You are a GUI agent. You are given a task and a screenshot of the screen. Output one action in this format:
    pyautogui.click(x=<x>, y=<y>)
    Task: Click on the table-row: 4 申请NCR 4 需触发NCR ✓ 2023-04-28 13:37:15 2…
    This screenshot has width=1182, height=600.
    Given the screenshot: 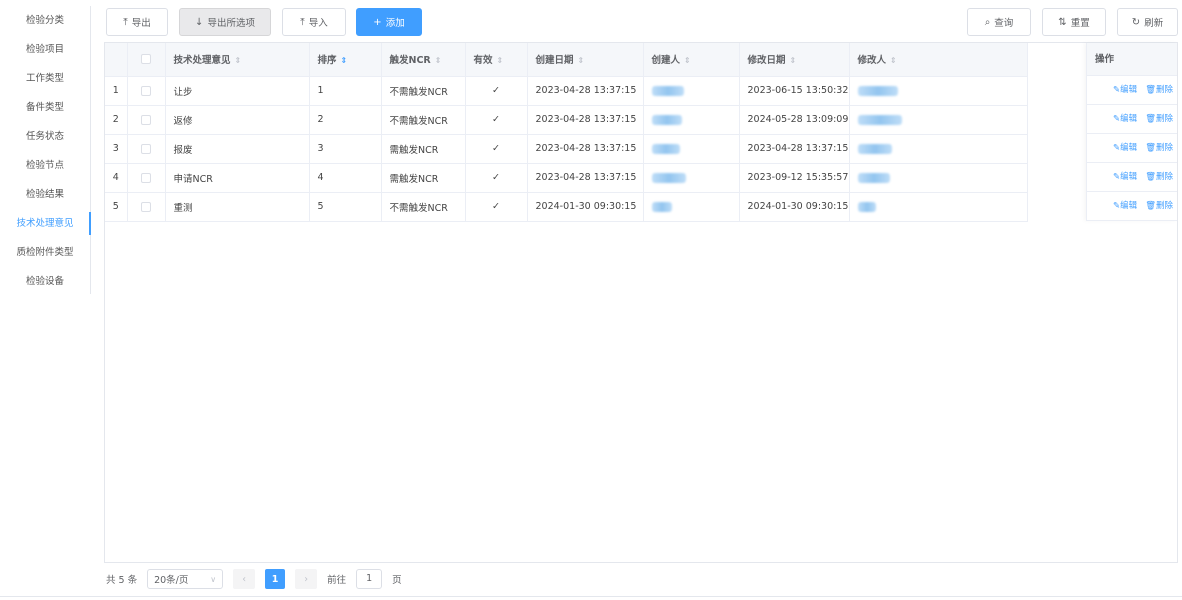 What is the action you would take?
    pyautogui.click(x=566, y=178)
    